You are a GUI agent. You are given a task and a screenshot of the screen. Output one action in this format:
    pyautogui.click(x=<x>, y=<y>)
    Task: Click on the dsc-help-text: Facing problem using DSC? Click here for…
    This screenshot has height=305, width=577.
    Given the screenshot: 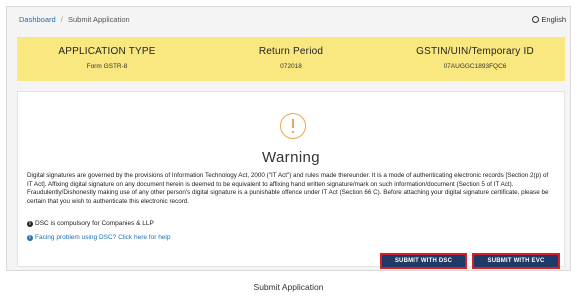 What is the action you would take?
    pyautogui.click(x=103, y=237)
    